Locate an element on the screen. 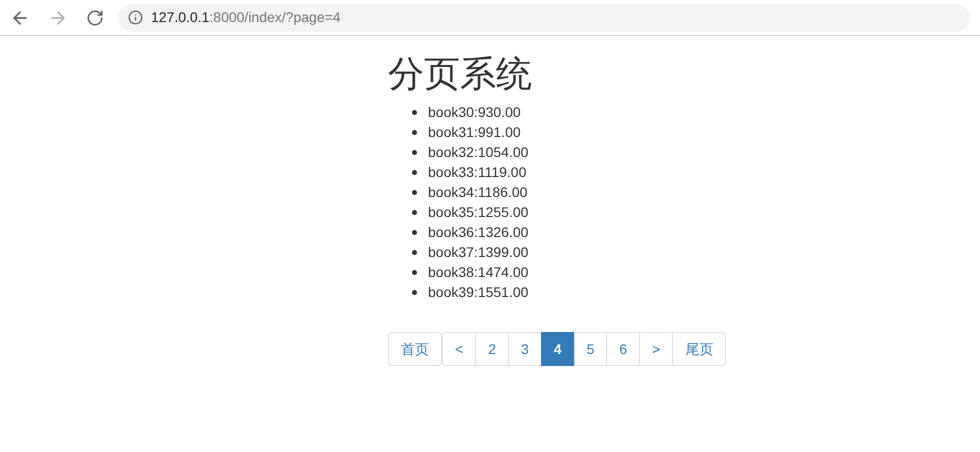  book-item: book36:1326.00 is located at coordinates (478, 232).